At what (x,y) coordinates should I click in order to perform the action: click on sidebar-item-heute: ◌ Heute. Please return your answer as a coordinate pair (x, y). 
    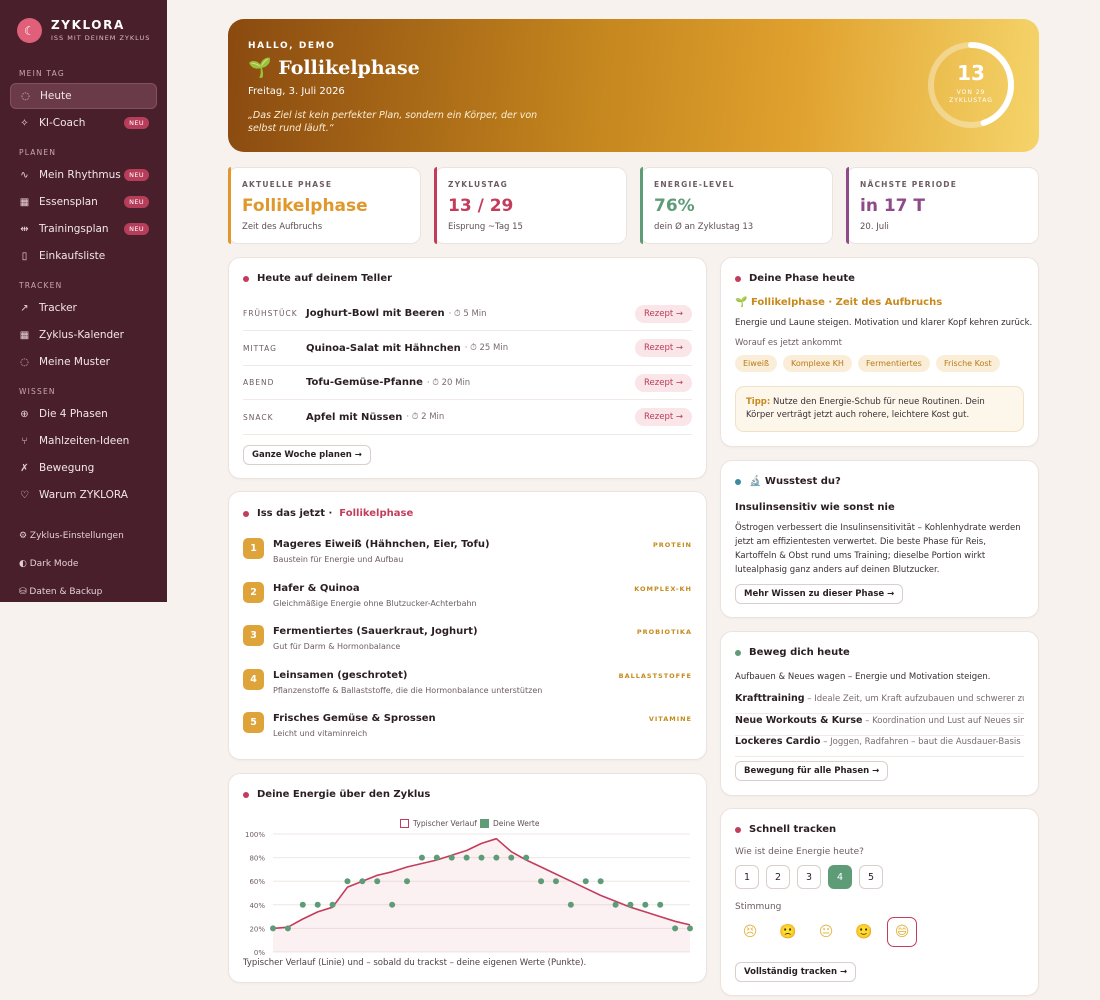
    Looking at the image, I should click on (83, 96).